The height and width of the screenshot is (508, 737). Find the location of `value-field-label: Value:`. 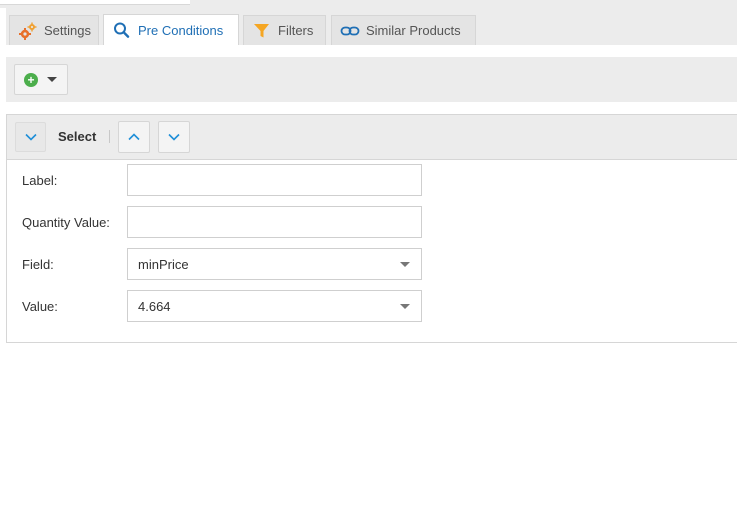

value-field-label: Value: is located at coordinates (40, 306).